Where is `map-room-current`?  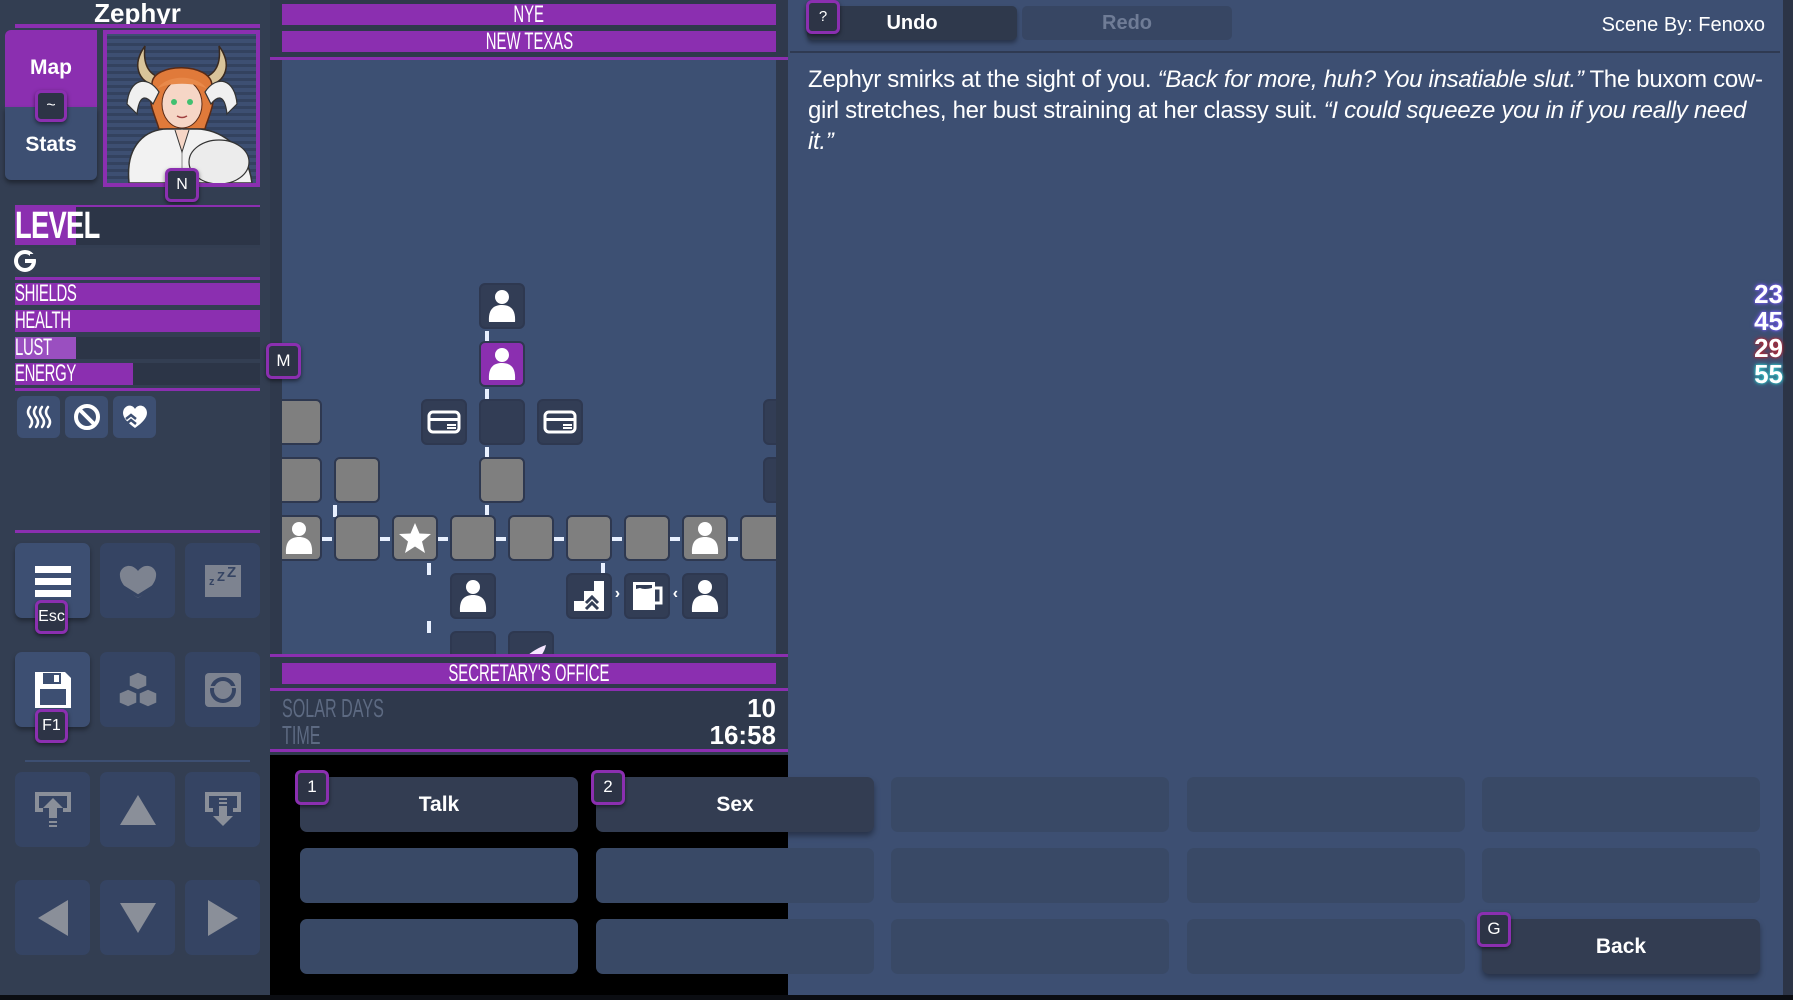 map-room-current is located at coordinates (501, 364).